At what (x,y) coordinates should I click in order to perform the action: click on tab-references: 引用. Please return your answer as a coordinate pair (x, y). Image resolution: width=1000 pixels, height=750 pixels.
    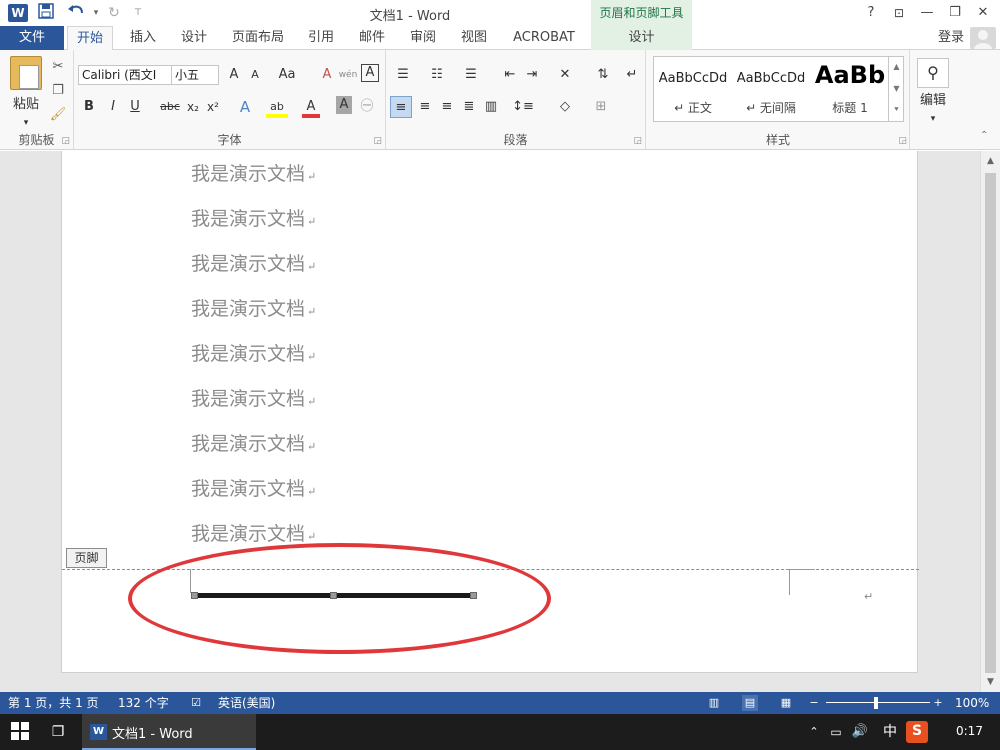
    Looking at the image, I should click on (321, 38).